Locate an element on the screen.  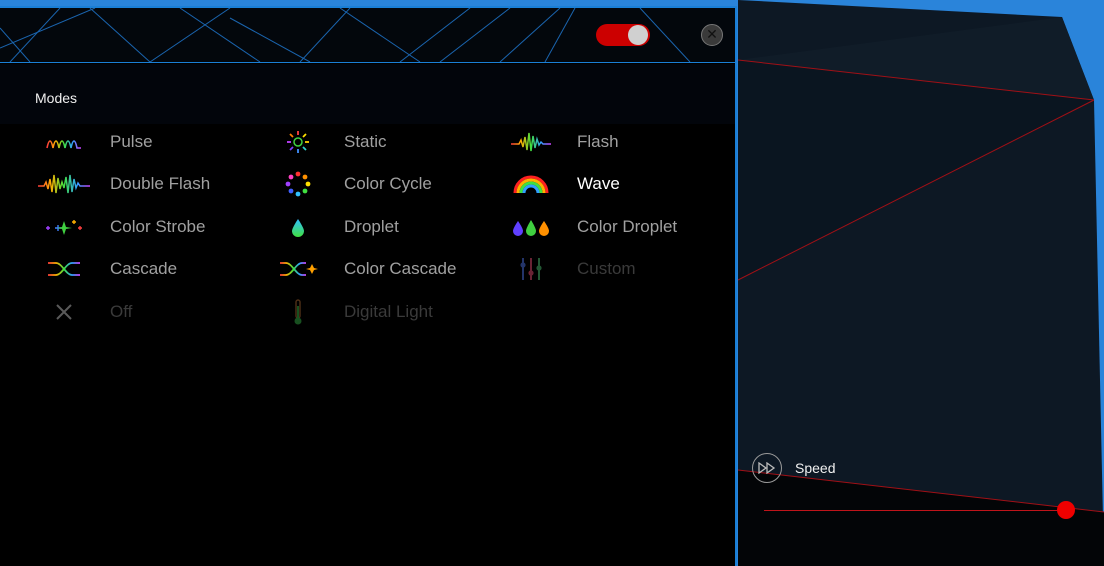
mode-double-flash: Double Flash is located at coordinates (124, 184).